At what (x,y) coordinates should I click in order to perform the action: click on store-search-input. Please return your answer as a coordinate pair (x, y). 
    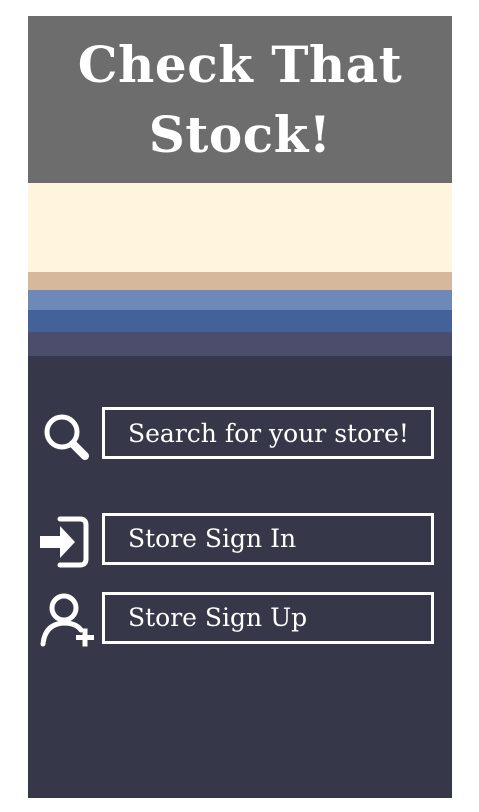
    Looking at the image, I should click on (268, 433).